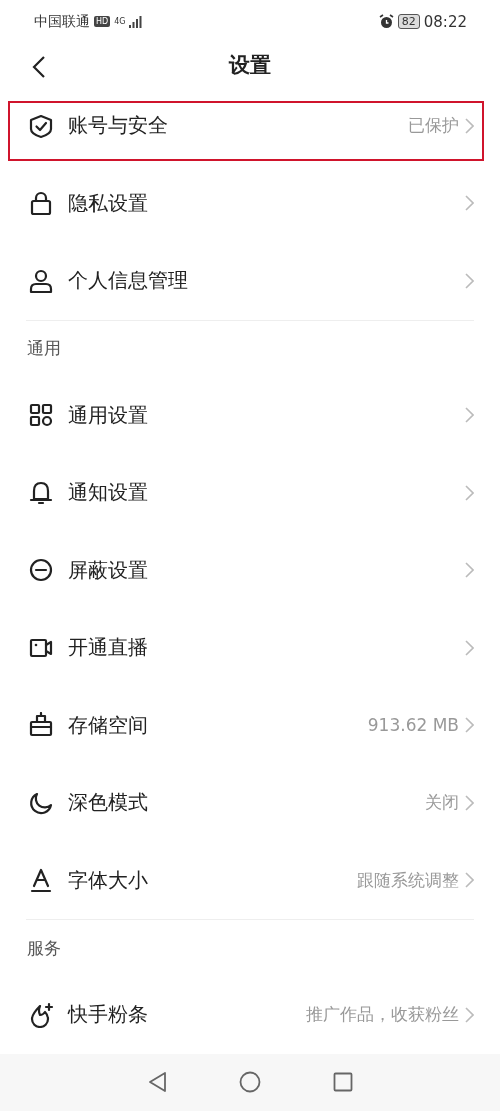 This screenshot has height=1111, width=500. Describe the element at coordinates (442, 803) in the screenshot. I see `row-value: 关闭` at that location.